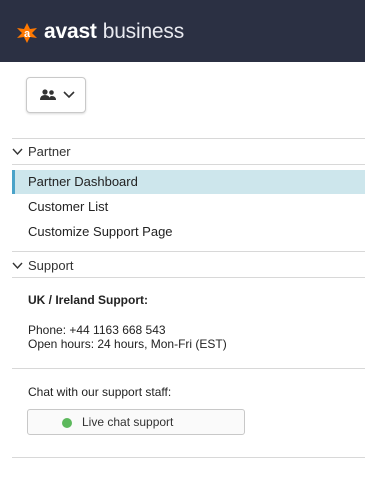 The width and height of the screenshot is (365, 478). What do you see at coordinates (49, 151) in the screenshot?
I see `partner-section-label: Partner` at bounding box center [49, 151].